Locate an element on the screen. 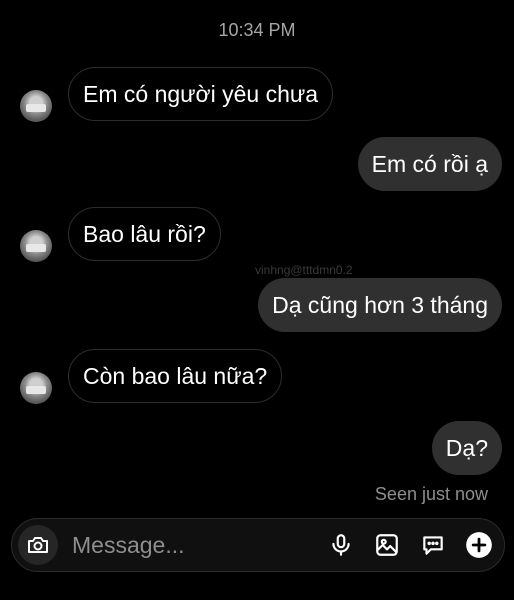  seen-status: Seen just now is located at coordinates (431, 494).